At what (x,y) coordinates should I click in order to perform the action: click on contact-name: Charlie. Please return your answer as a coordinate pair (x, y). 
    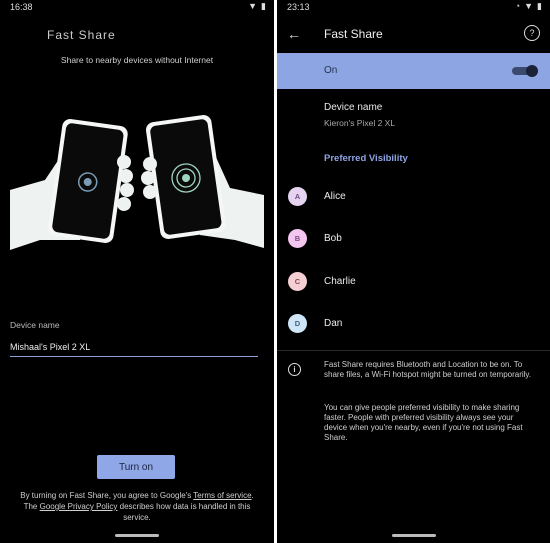
    Looking at the image, I should click on (340, 281).